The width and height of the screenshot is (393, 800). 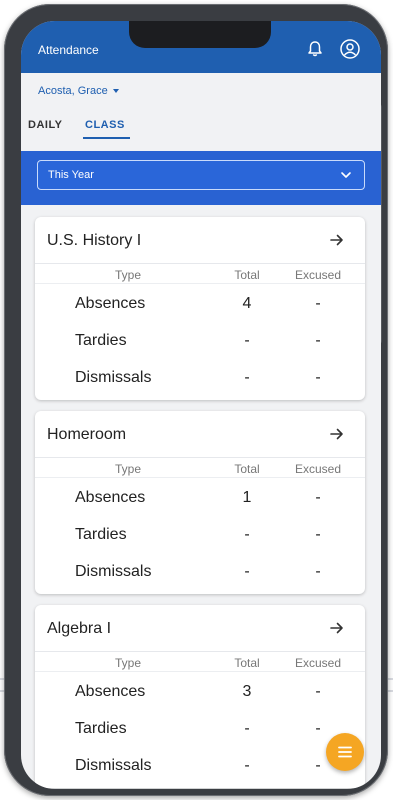 I want to click on tab-class: CLASS, so click(x=105, y=125).